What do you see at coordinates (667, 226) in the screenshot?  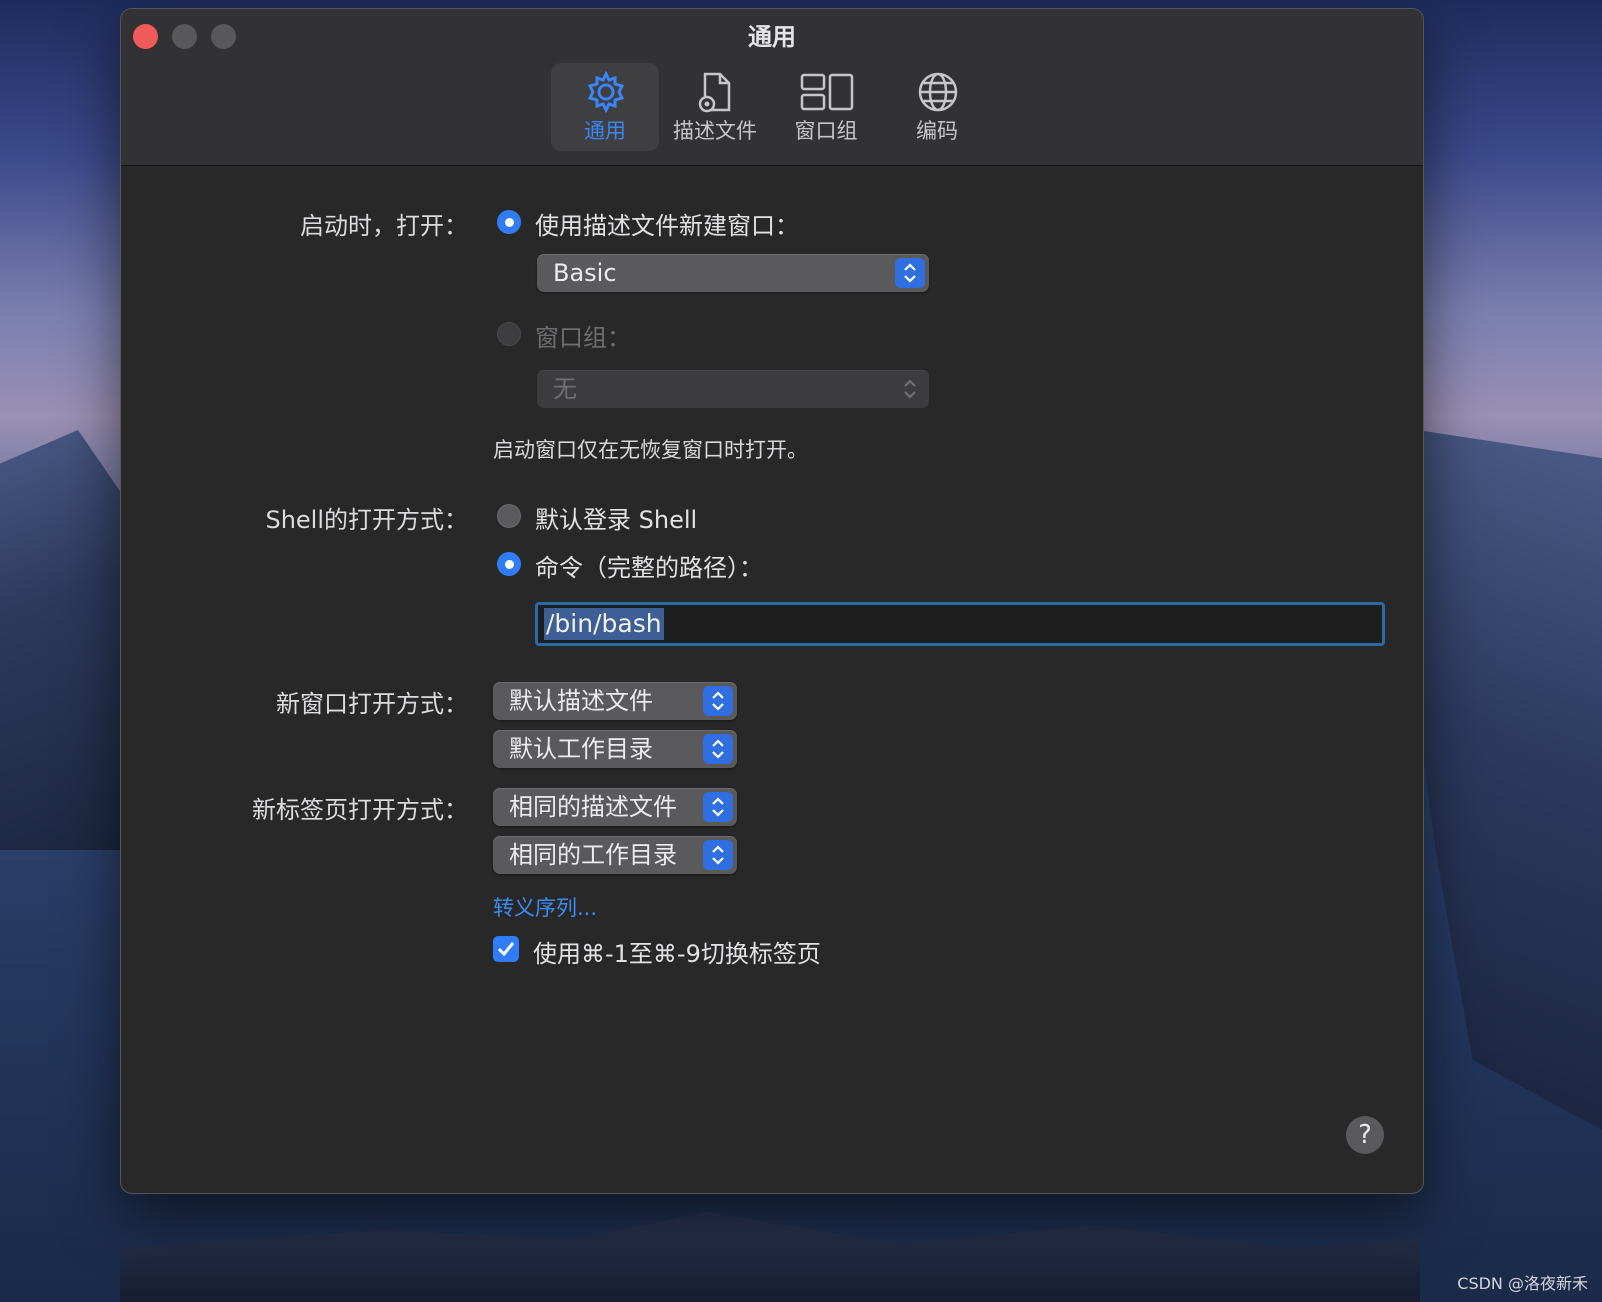 I see `startup-profile-option: 使用描述文件新建窗口：` at bounding box center [667, 226].